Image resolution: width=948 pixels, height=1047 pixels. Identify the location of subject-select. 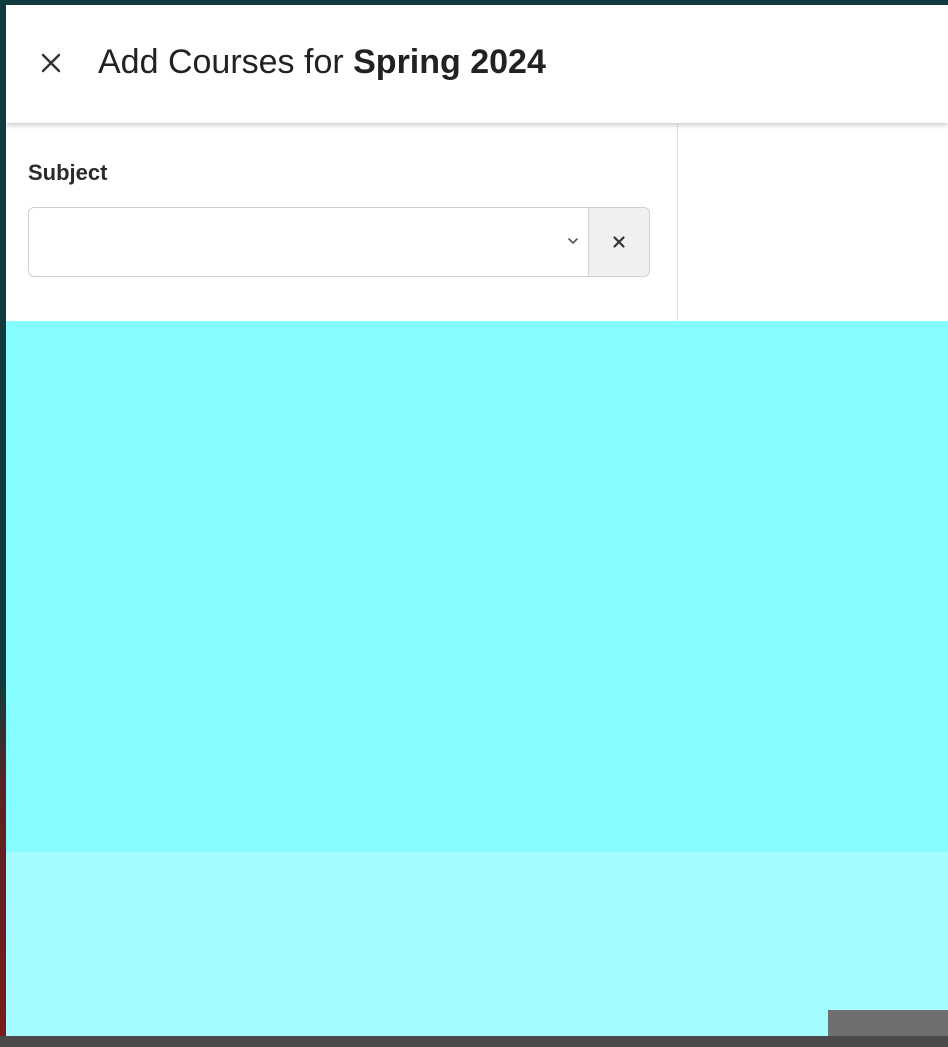
(339, 242).